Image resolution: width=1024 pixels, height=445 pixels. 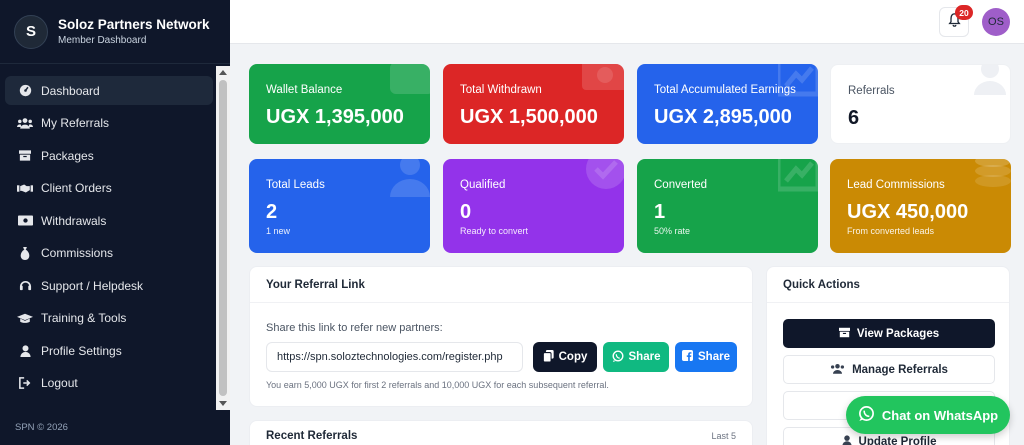 I want to click on sidebar-item-commissions: Commissions, so click(x=109, y=253).